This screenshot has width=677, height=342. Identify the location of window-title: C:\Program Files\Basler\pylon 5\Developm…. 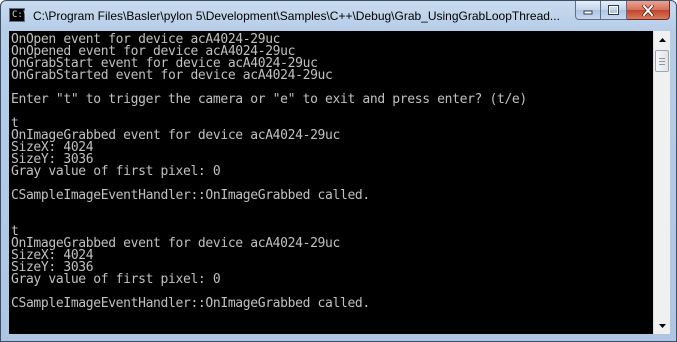
(296, 16).